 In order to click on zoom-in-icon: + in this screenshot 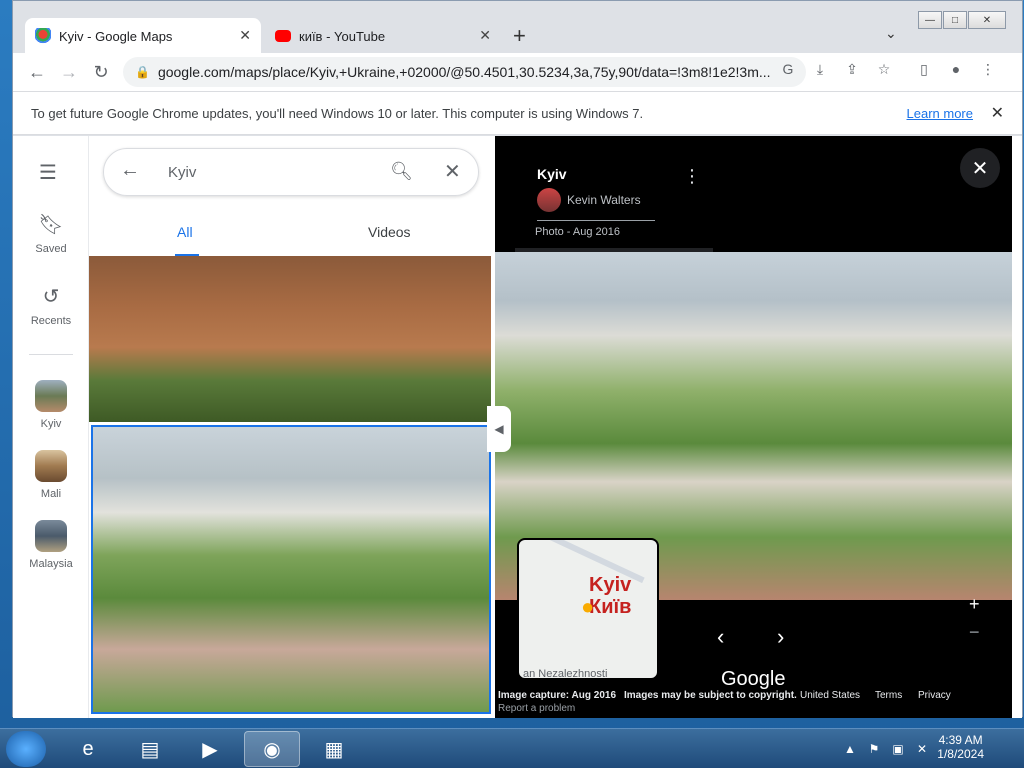, I will do `click(974, 604)`.